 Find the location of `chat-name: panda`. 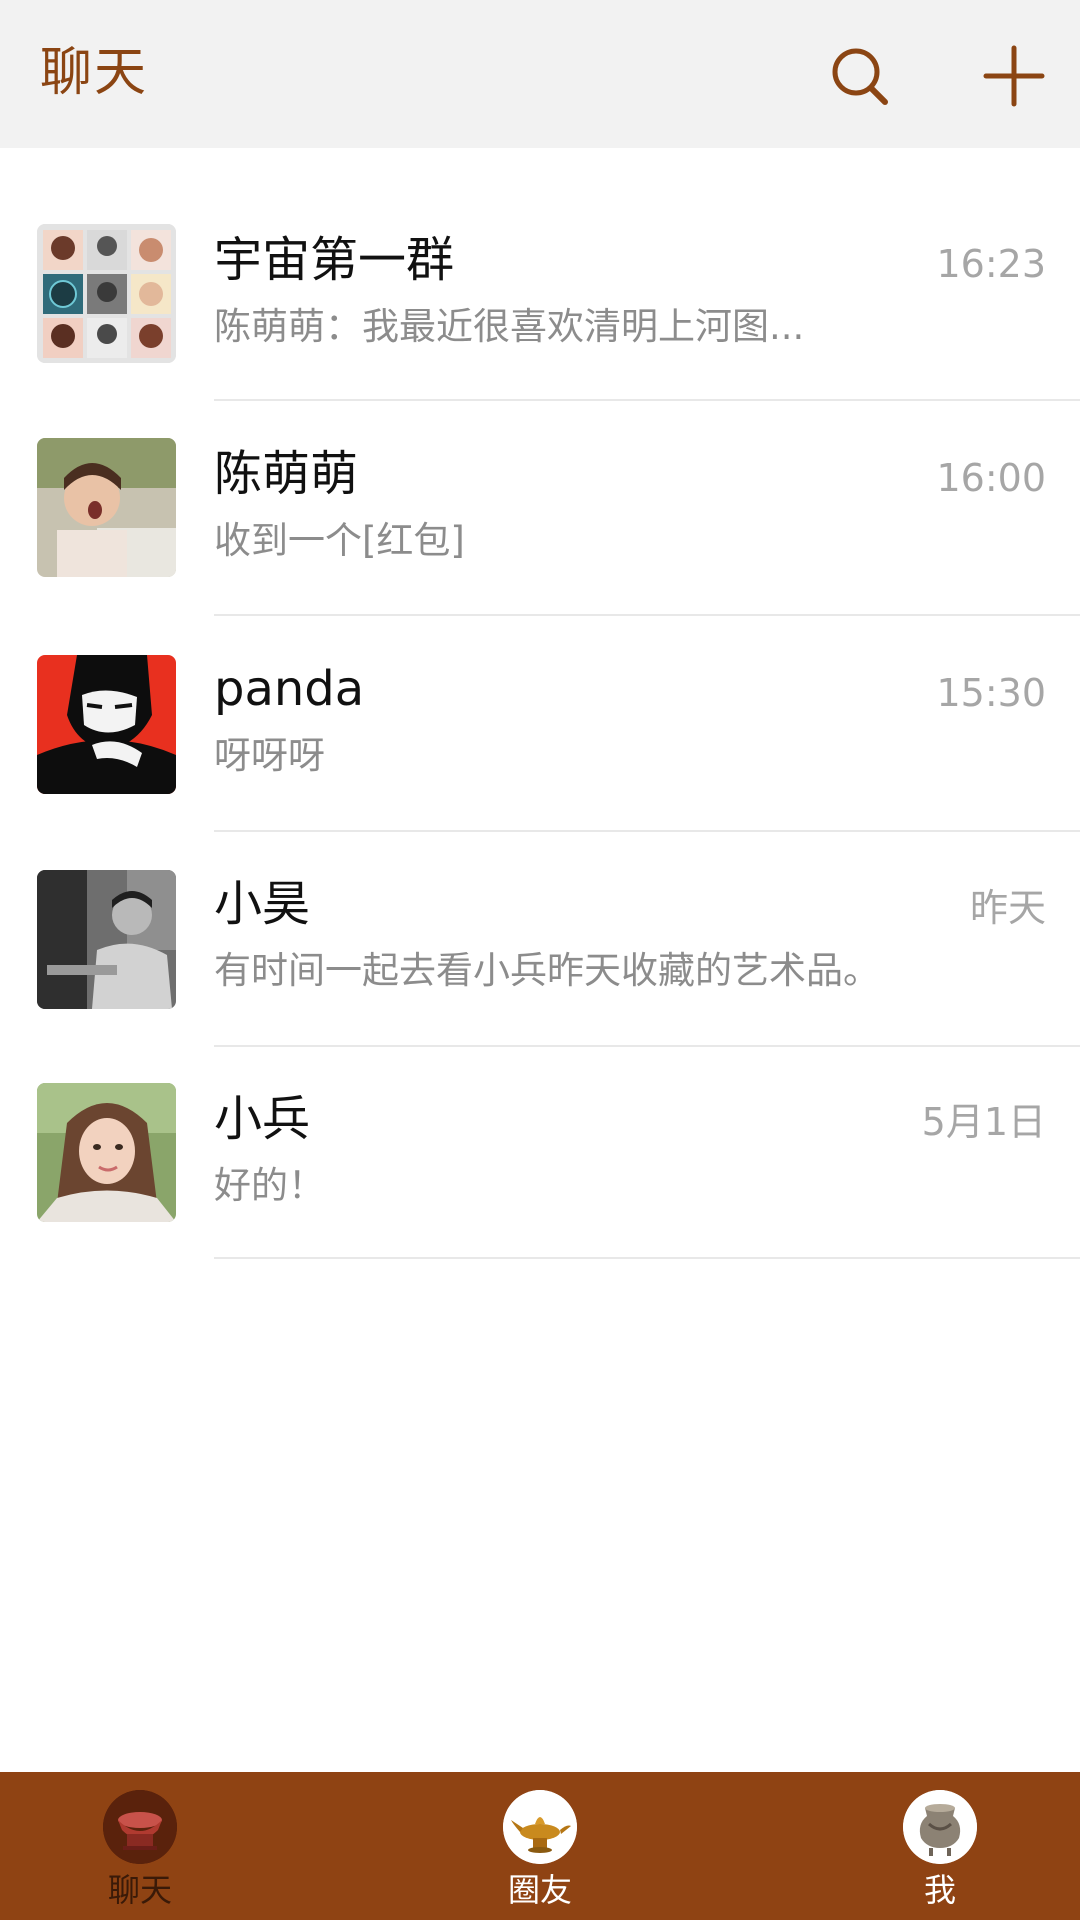

chat-name: panda is located at coordinates (289, 689).